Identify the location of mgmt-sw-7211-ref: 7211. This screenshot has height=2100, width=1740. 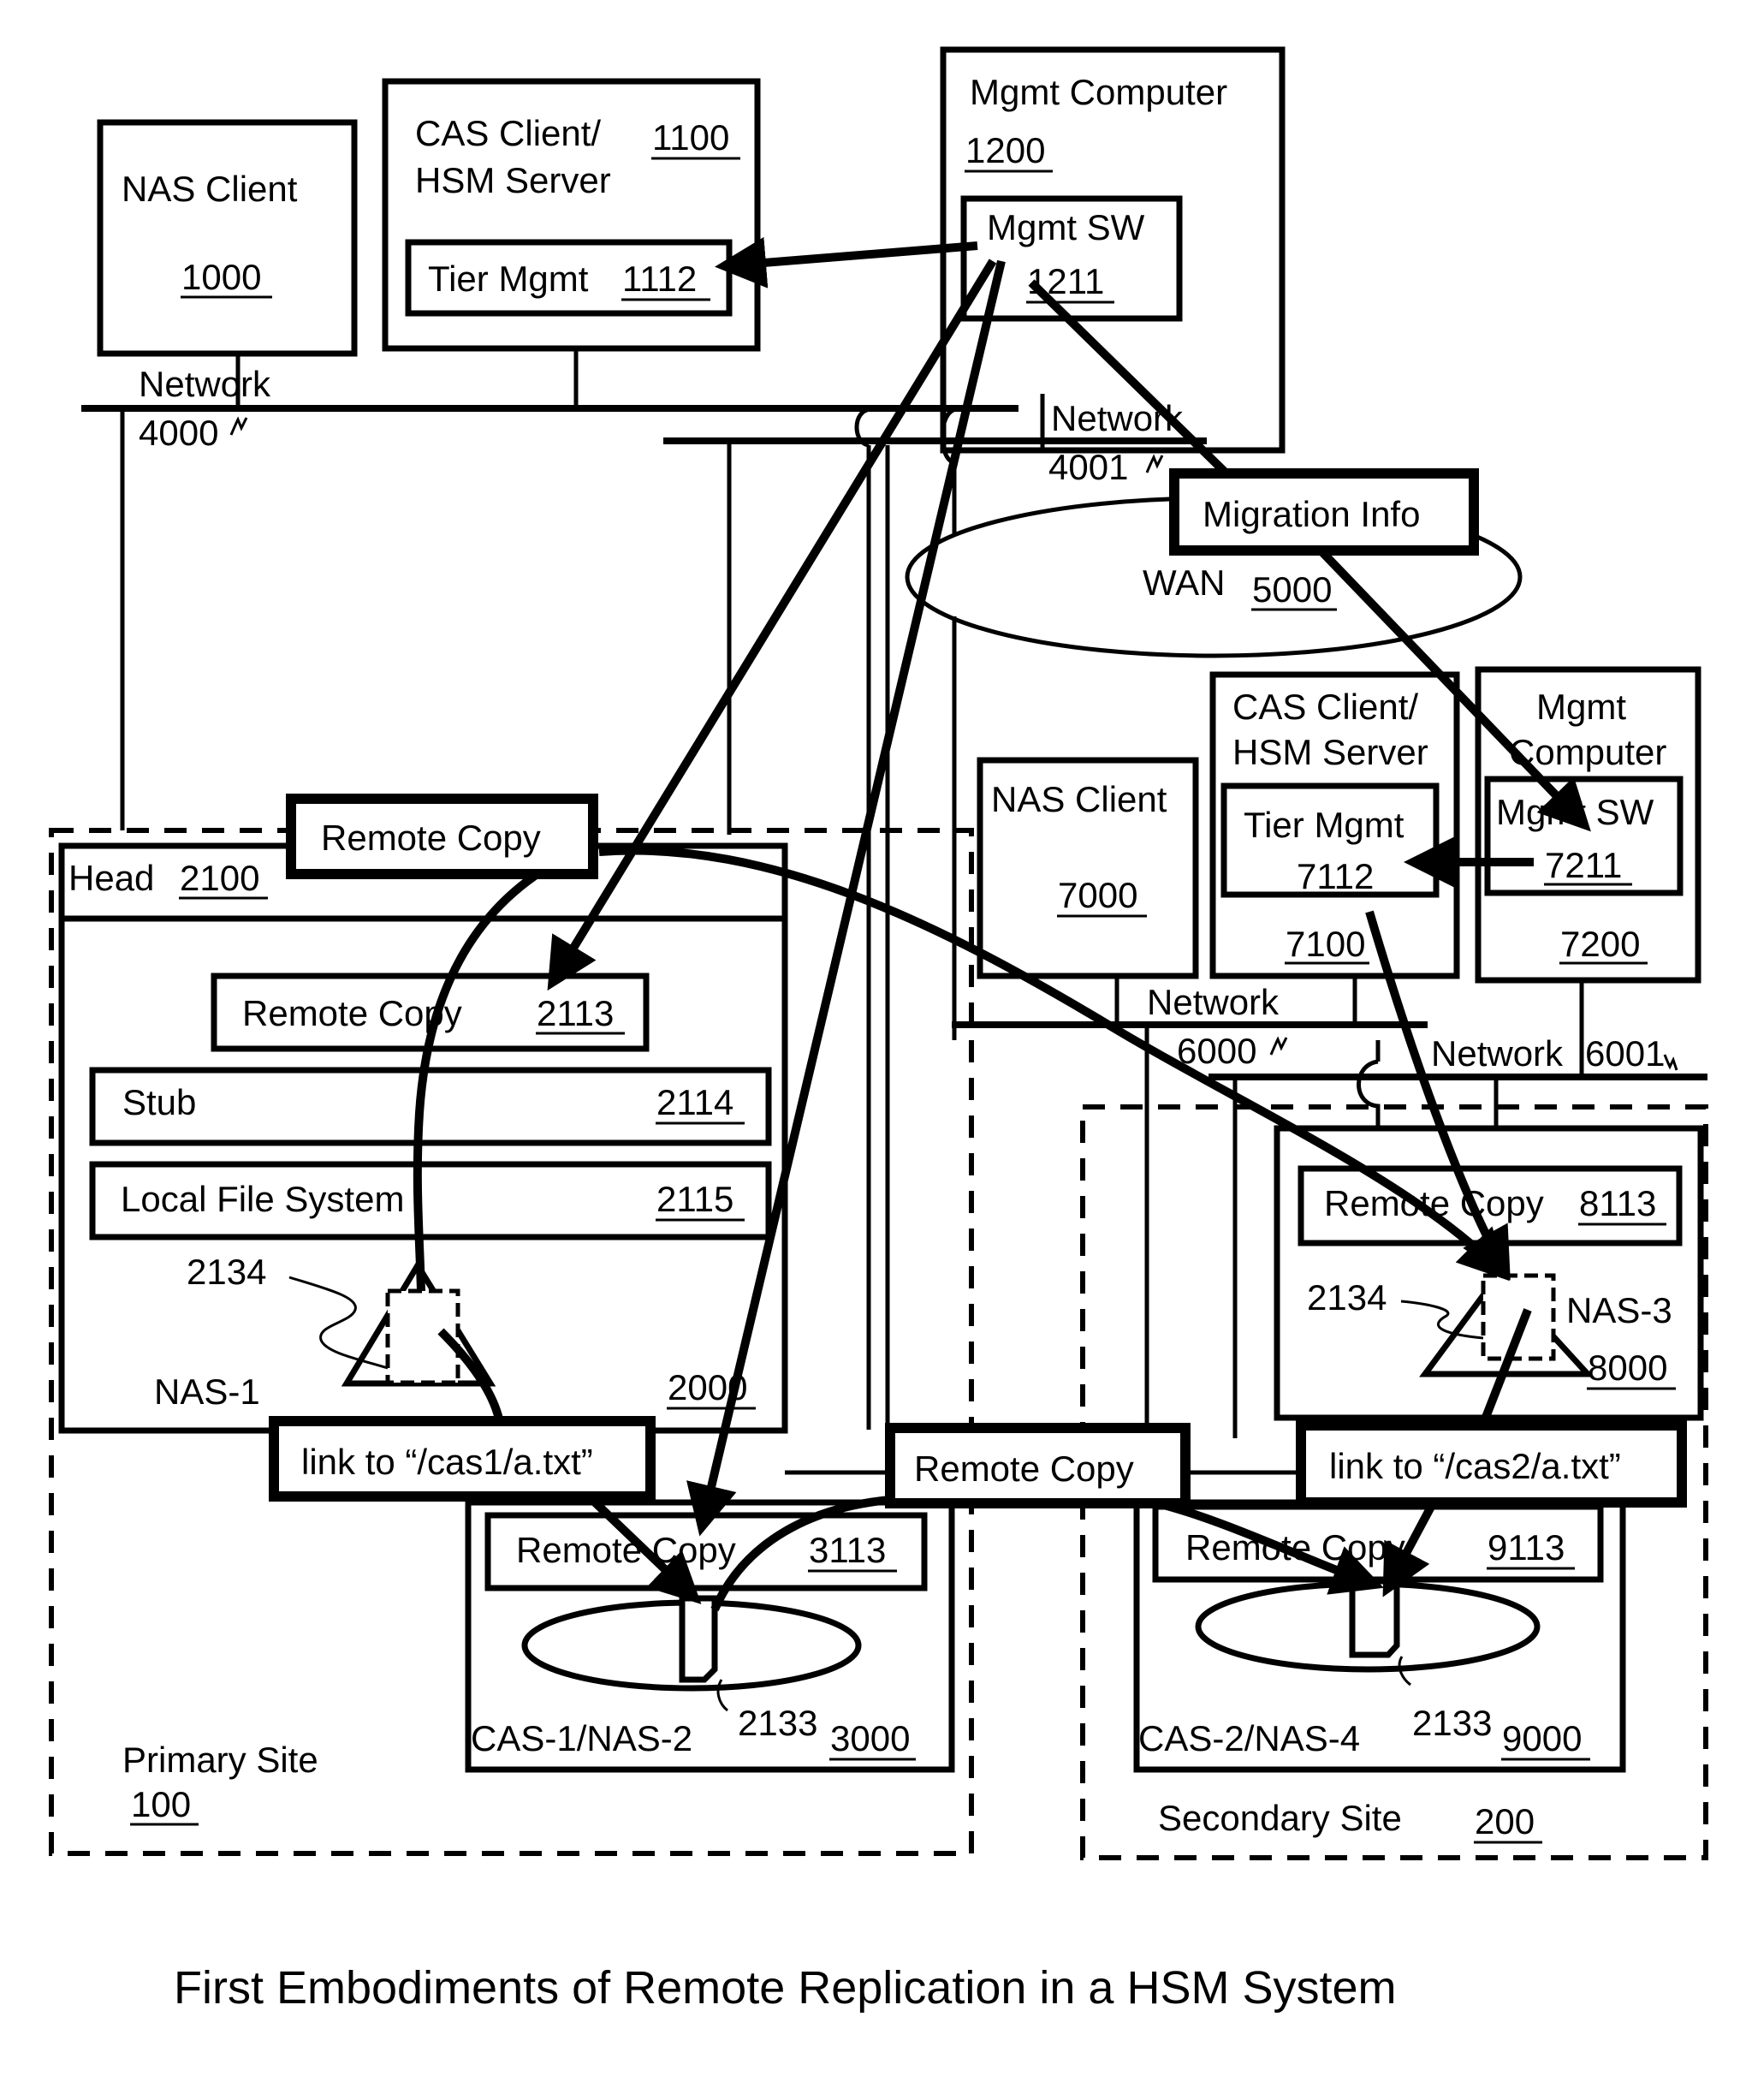
(1583, 865).